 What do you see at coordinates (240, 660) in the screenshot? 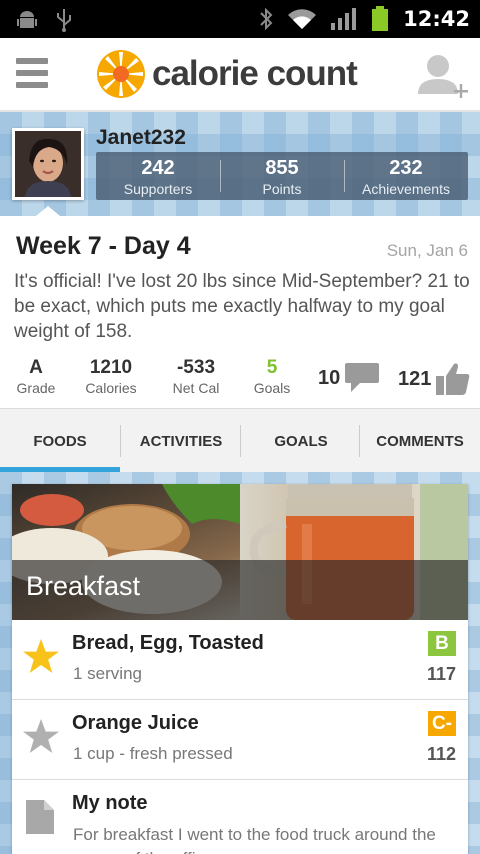
I see `food-item-row: Bread, Egg, Toasted 1 serving B 117` at bounding box center [240, 660].